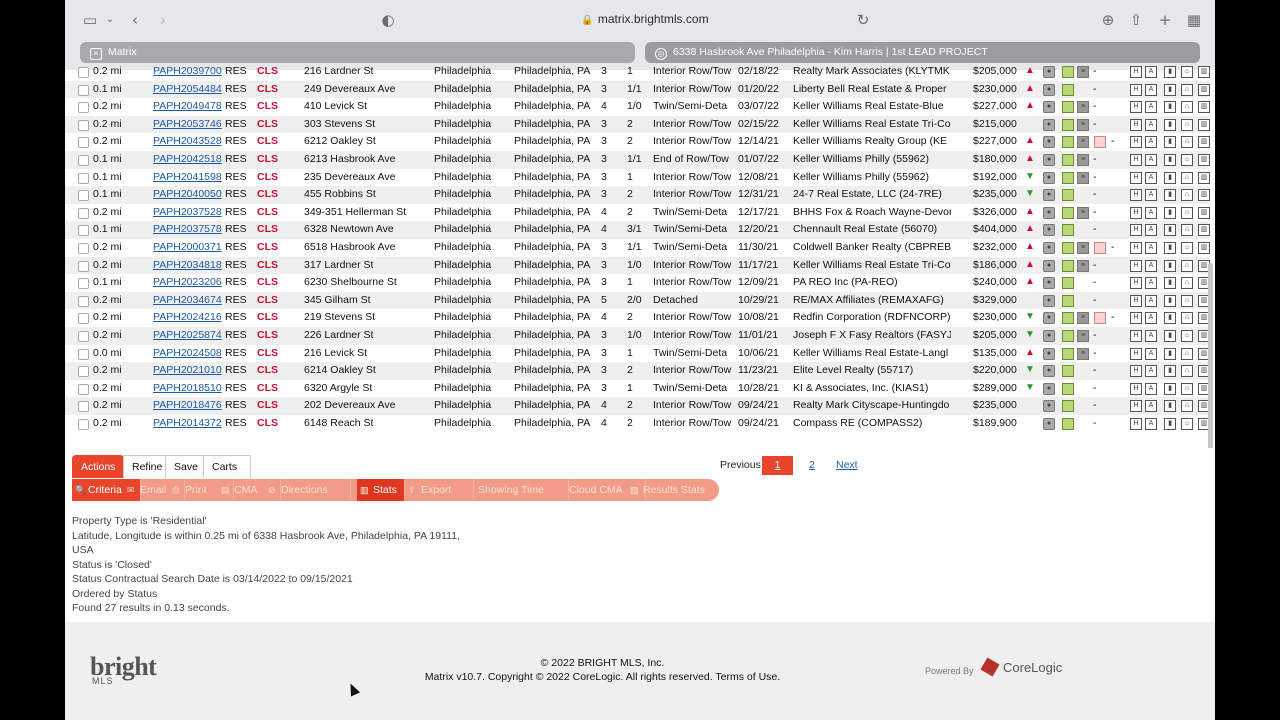 The image size is (1280, 720). What do you see at coordinates (187, 194) in the screenshot?
I see `cell-mls: PAPH2040050` at bounding box center [187, 194].